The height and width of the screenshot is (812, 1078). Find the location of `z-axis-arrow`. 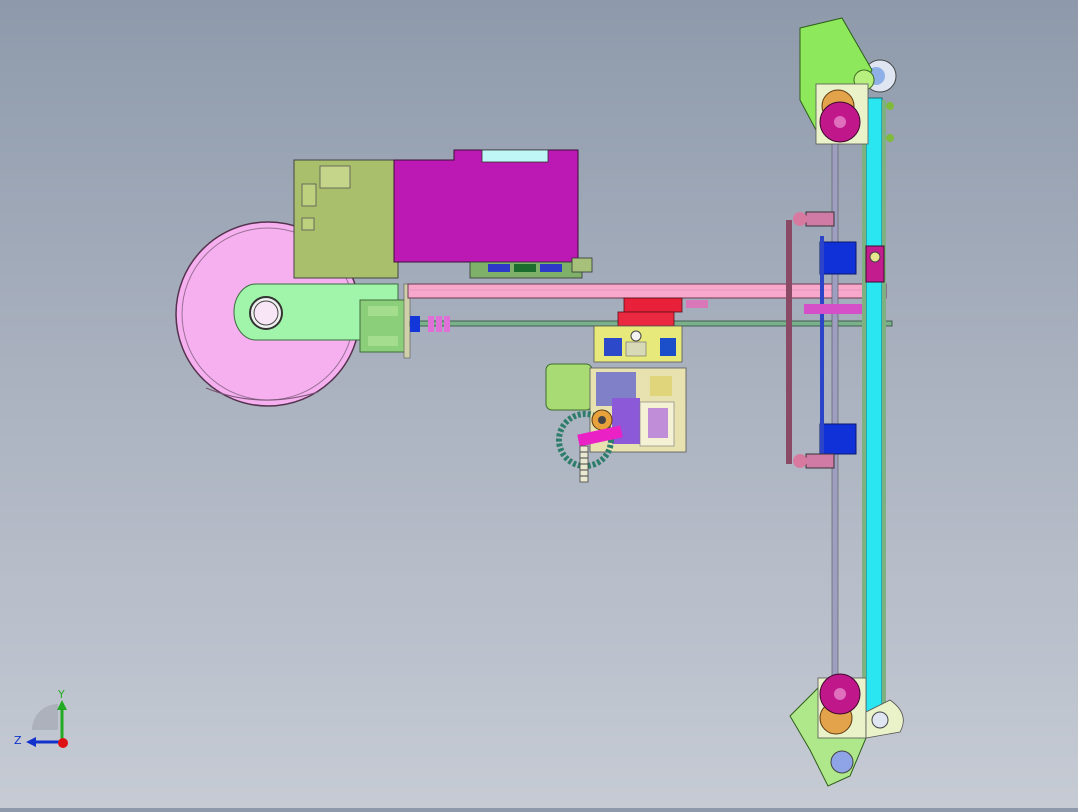

z-axis-arrow is located at coordinates (31, 742).